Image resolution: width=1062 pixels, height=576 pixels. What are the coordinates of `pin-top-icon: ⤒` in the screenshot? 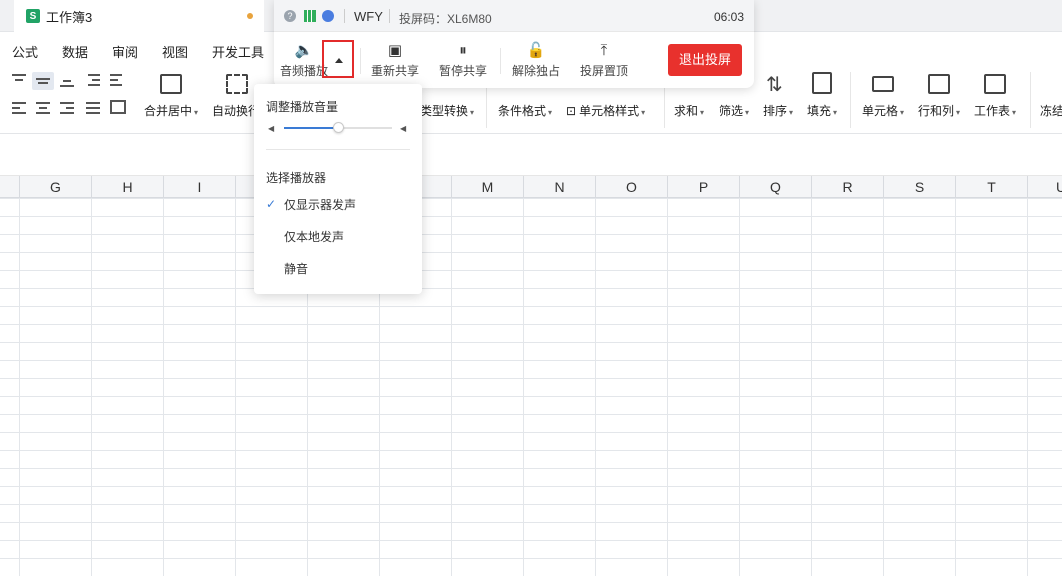 It's located at (604, 50).